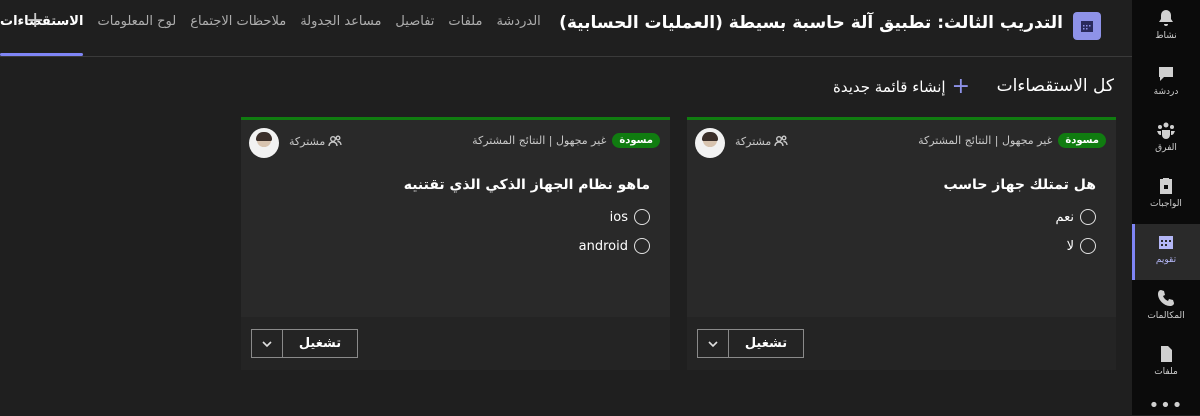  I want to click on poll-option: ios, so click(630, 217).